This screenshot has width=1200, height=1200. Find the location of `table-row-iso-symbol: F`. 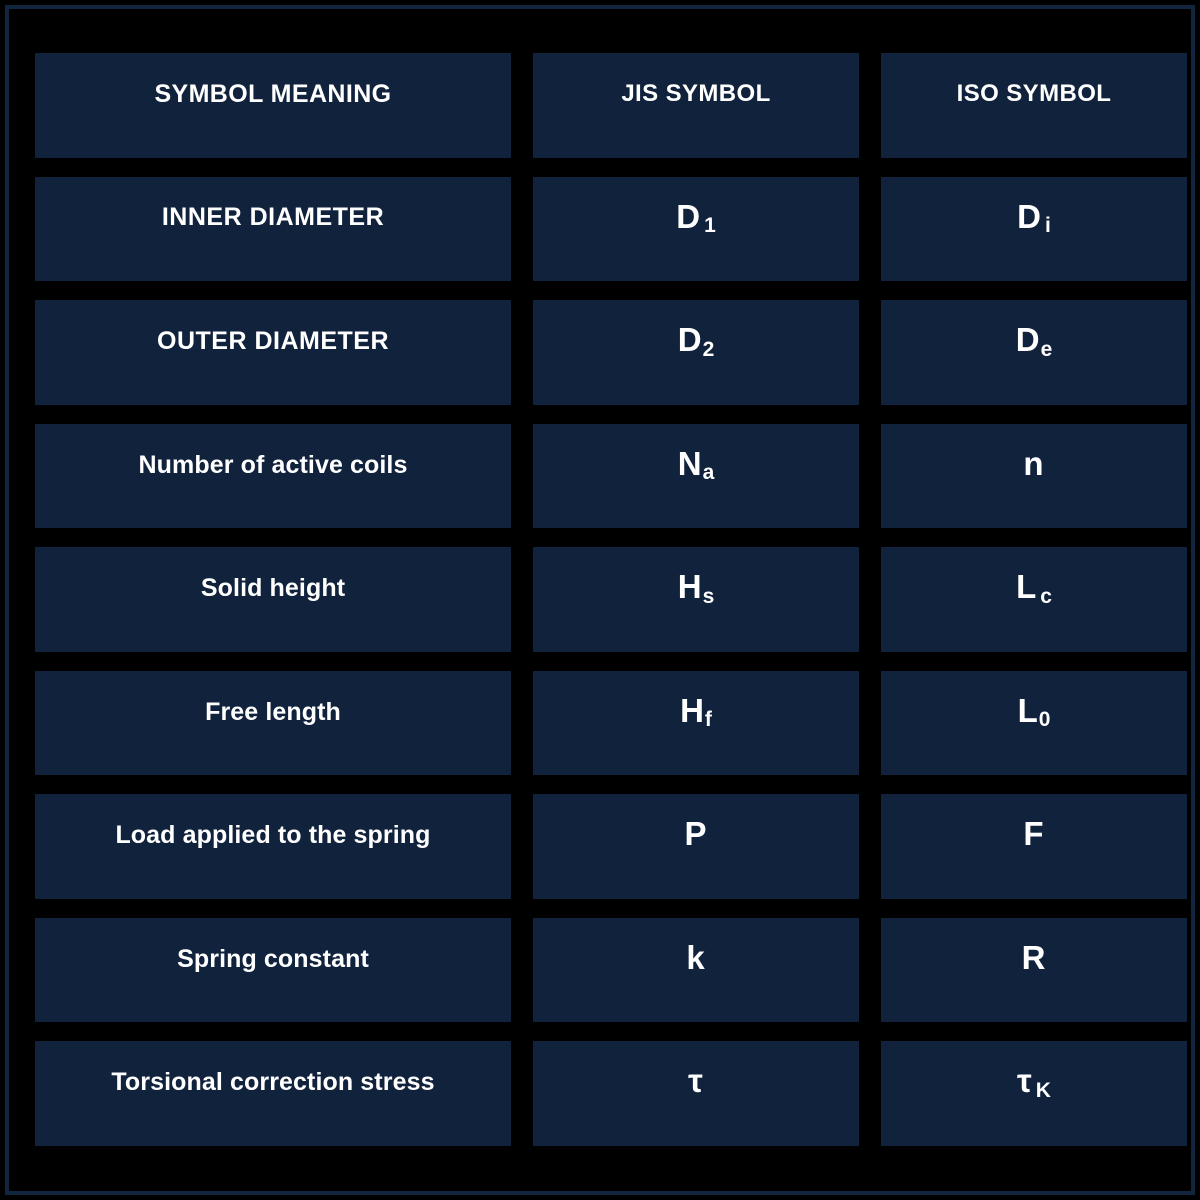

table-row-iso-symbol: F is located at coordinates (1034, 846).